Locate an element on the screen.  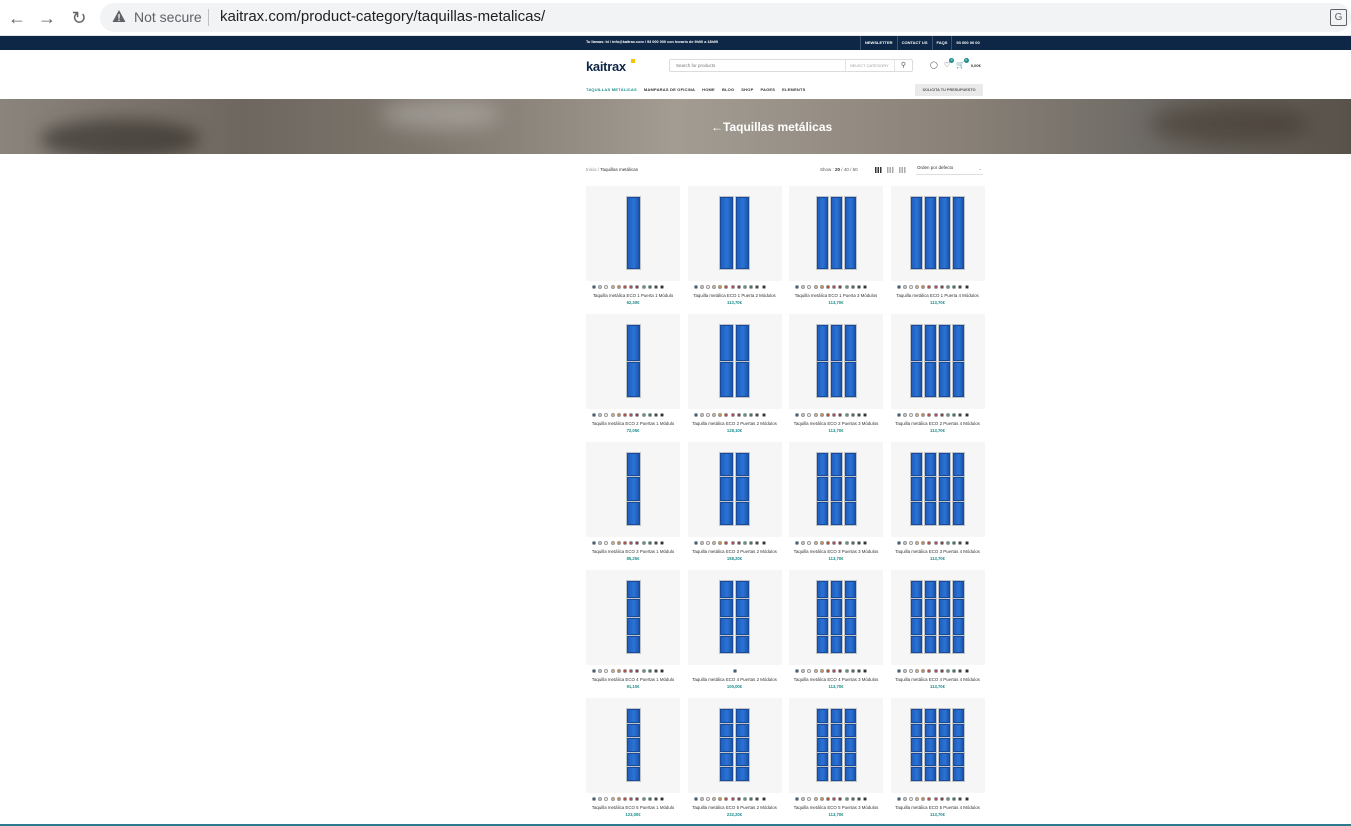
translate-icon: G is located at coordinates (1338, 17).